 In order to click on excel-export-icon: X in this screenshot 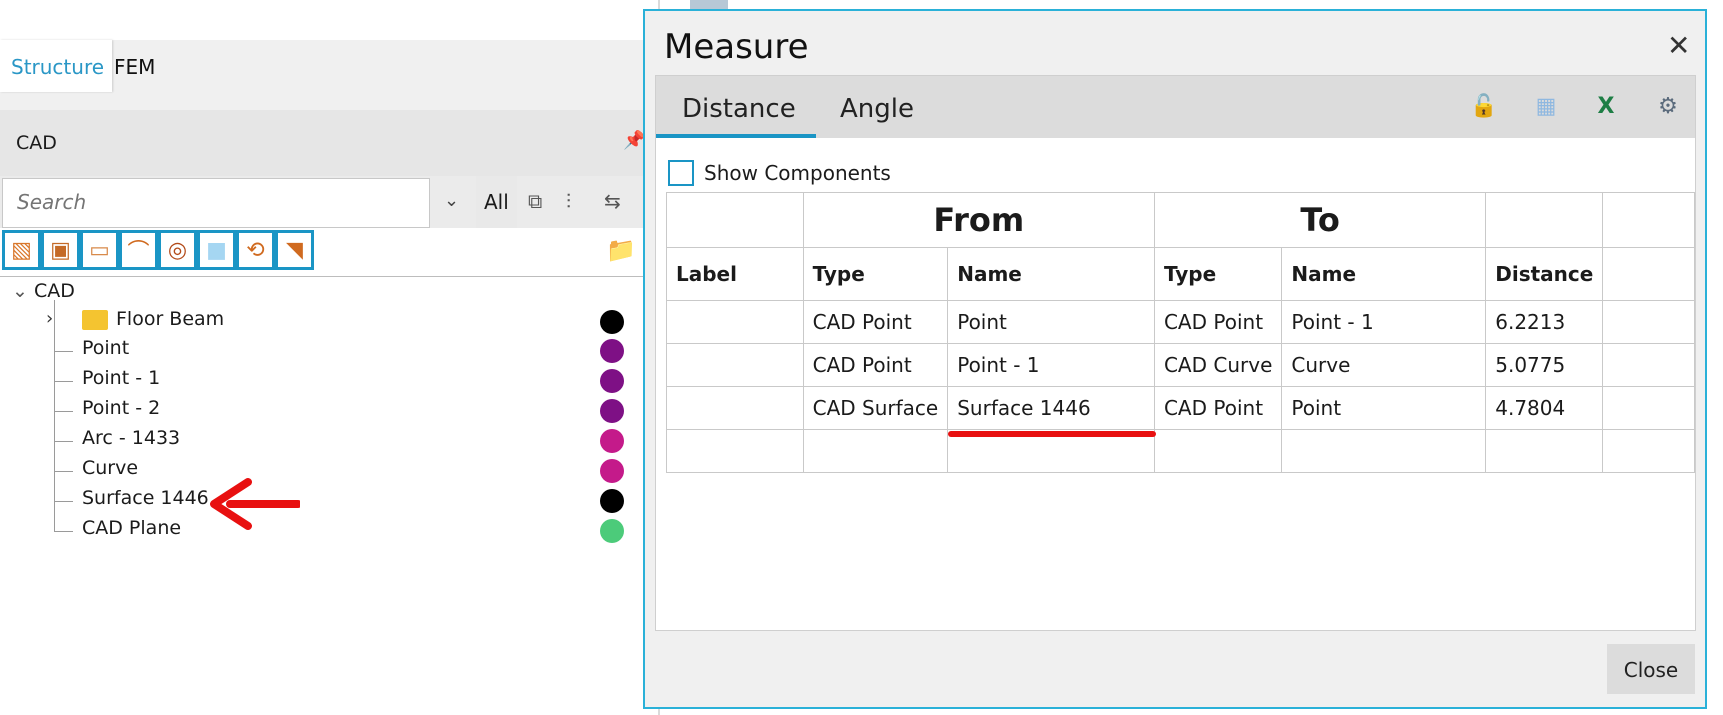, I will do `click(1606, 106)`.